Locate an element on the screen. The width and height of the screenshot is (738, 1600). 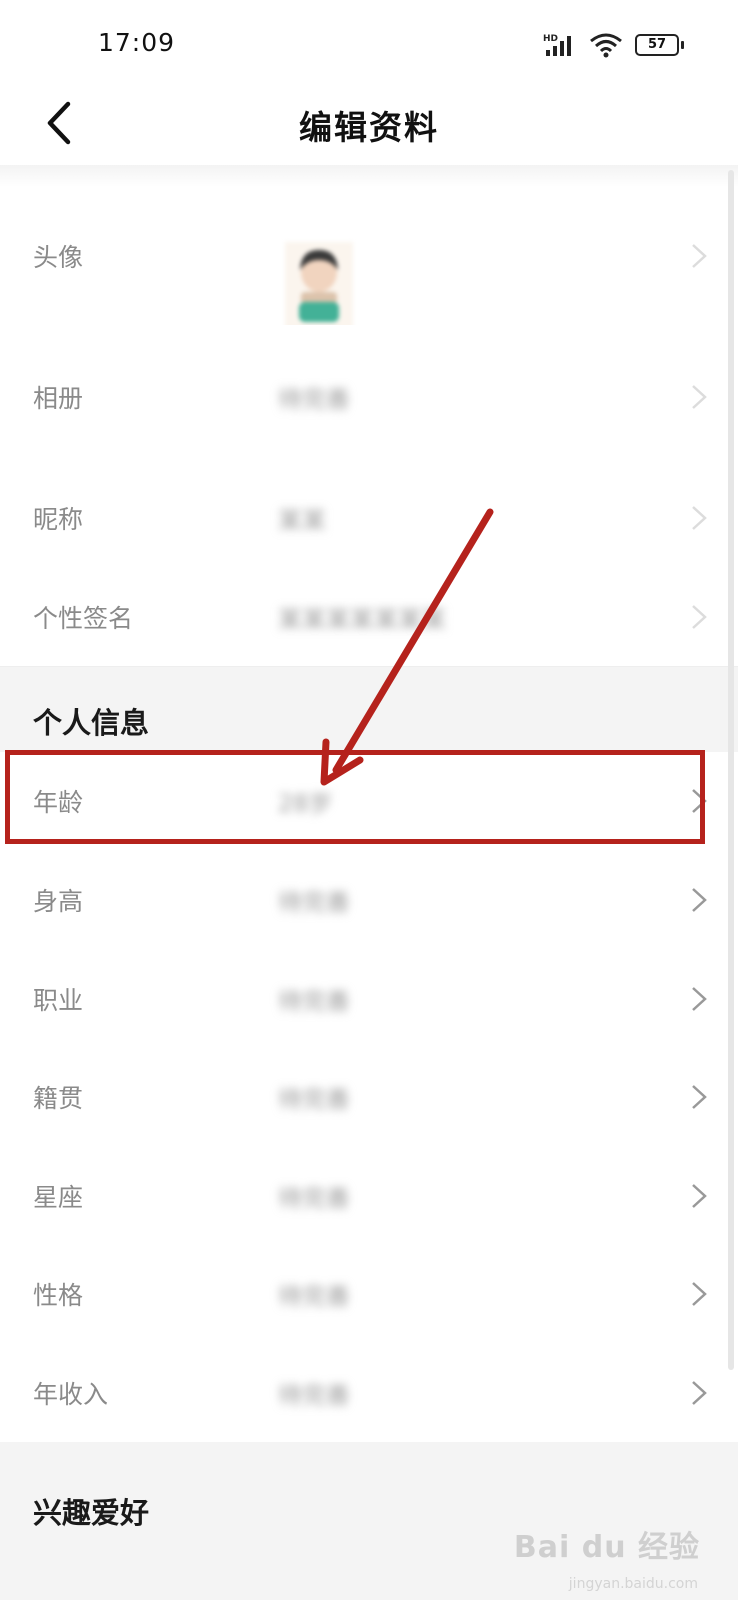
top-fade is located at coordinates (369, 176).